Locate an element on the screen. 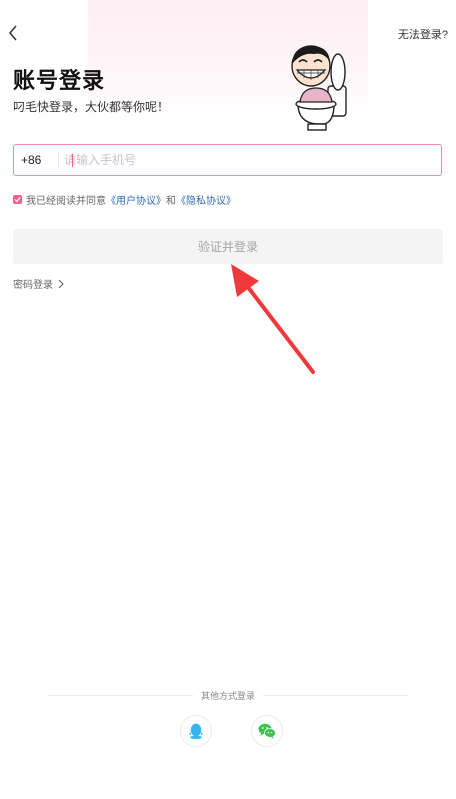 Image resolution: width=456 pixels, height=799 pixels. phone-field: +86 is located at coordinates (227, 160).